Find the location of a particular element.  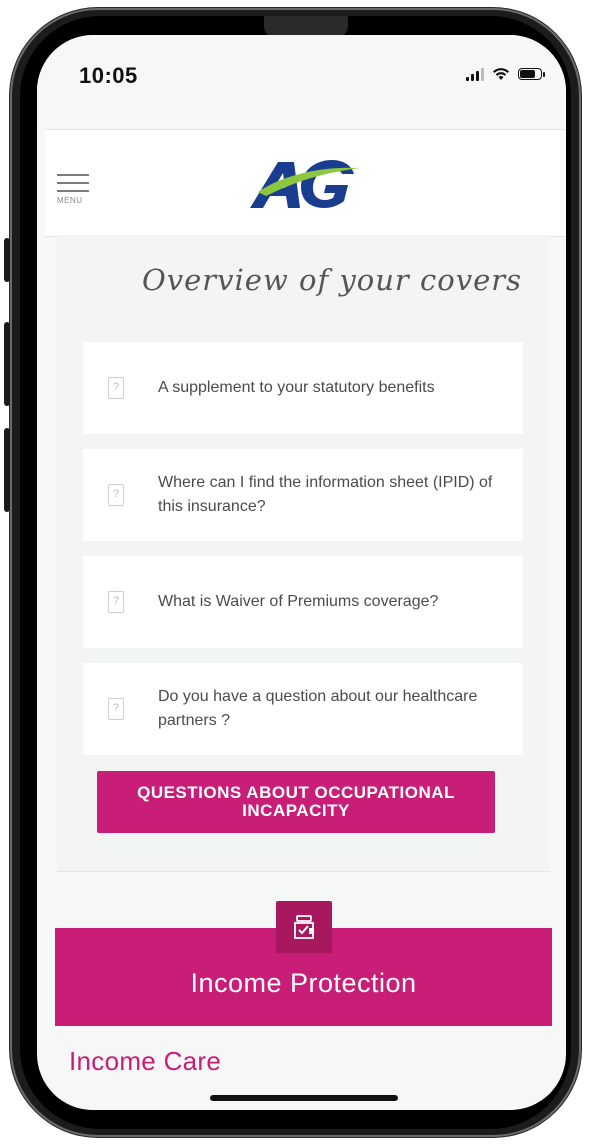

occupational-incapacity-button: QUESTIONS ABOUT OCCUPATIONAL INCAPACITY is located at coordinates (296, 802).